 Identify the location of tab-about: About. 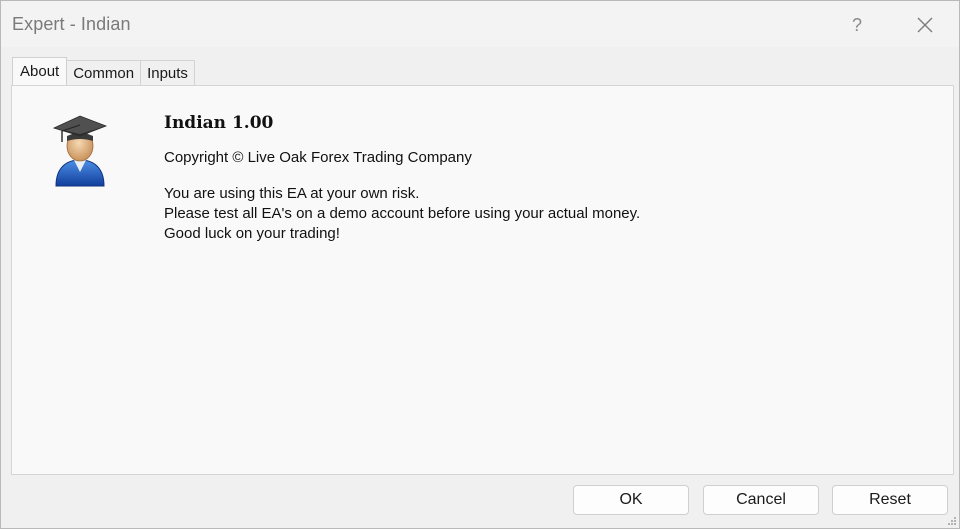
(40, 71).